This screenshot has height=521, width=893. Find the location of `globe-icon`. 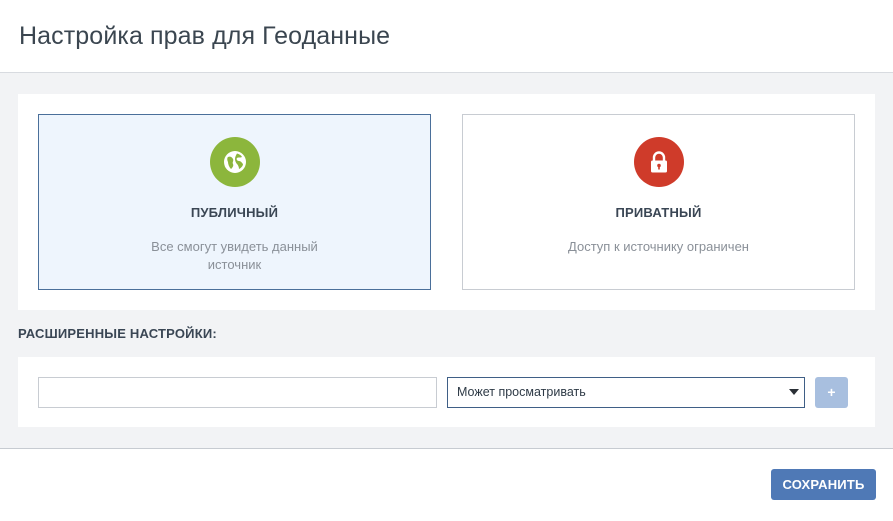

globe-icon is located at coordinates (234, 162).